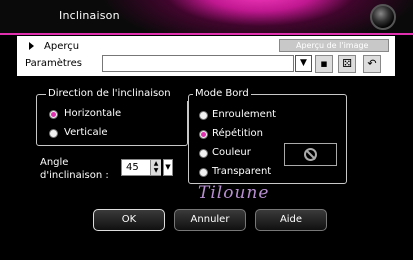 This screenshot has width=413, height=260. I want to click on preview-toggle: Aperçu, so click(61, 46).